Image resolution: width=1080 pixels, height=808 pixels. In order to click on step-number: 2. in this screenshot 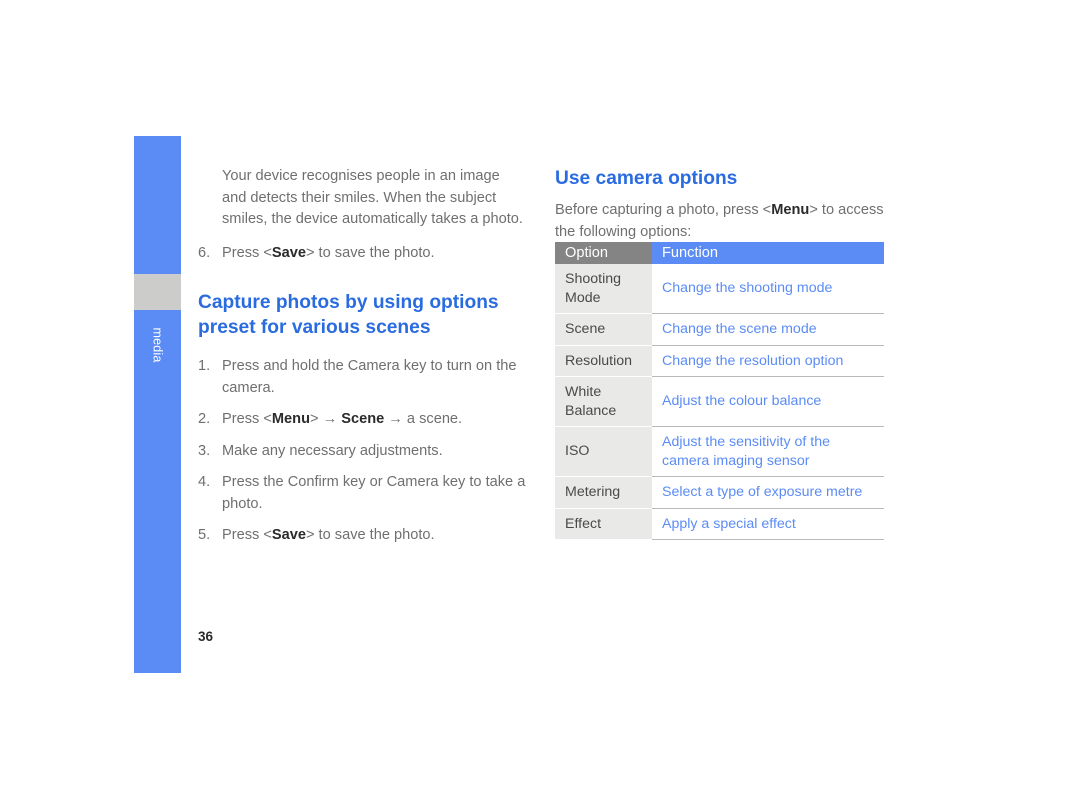, I will do `click(204, 419)`.